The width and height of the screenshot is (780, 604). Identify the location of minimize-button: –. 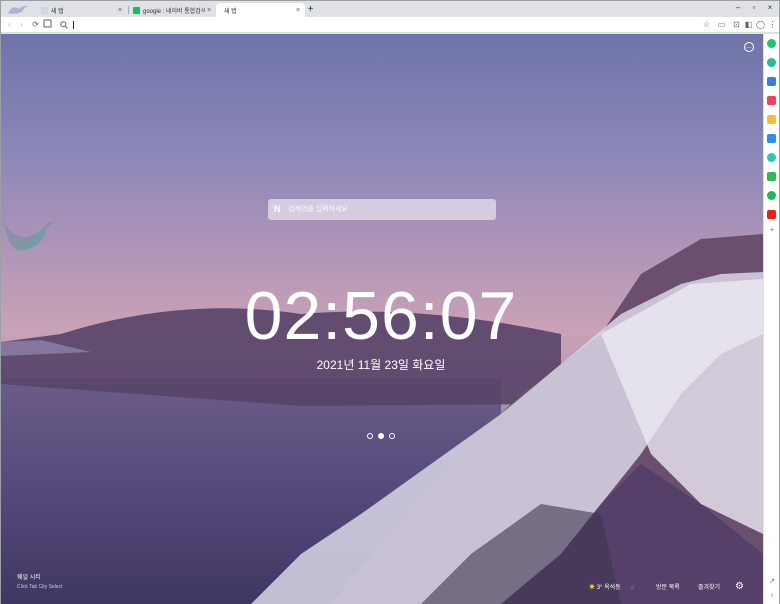
(738, 8).